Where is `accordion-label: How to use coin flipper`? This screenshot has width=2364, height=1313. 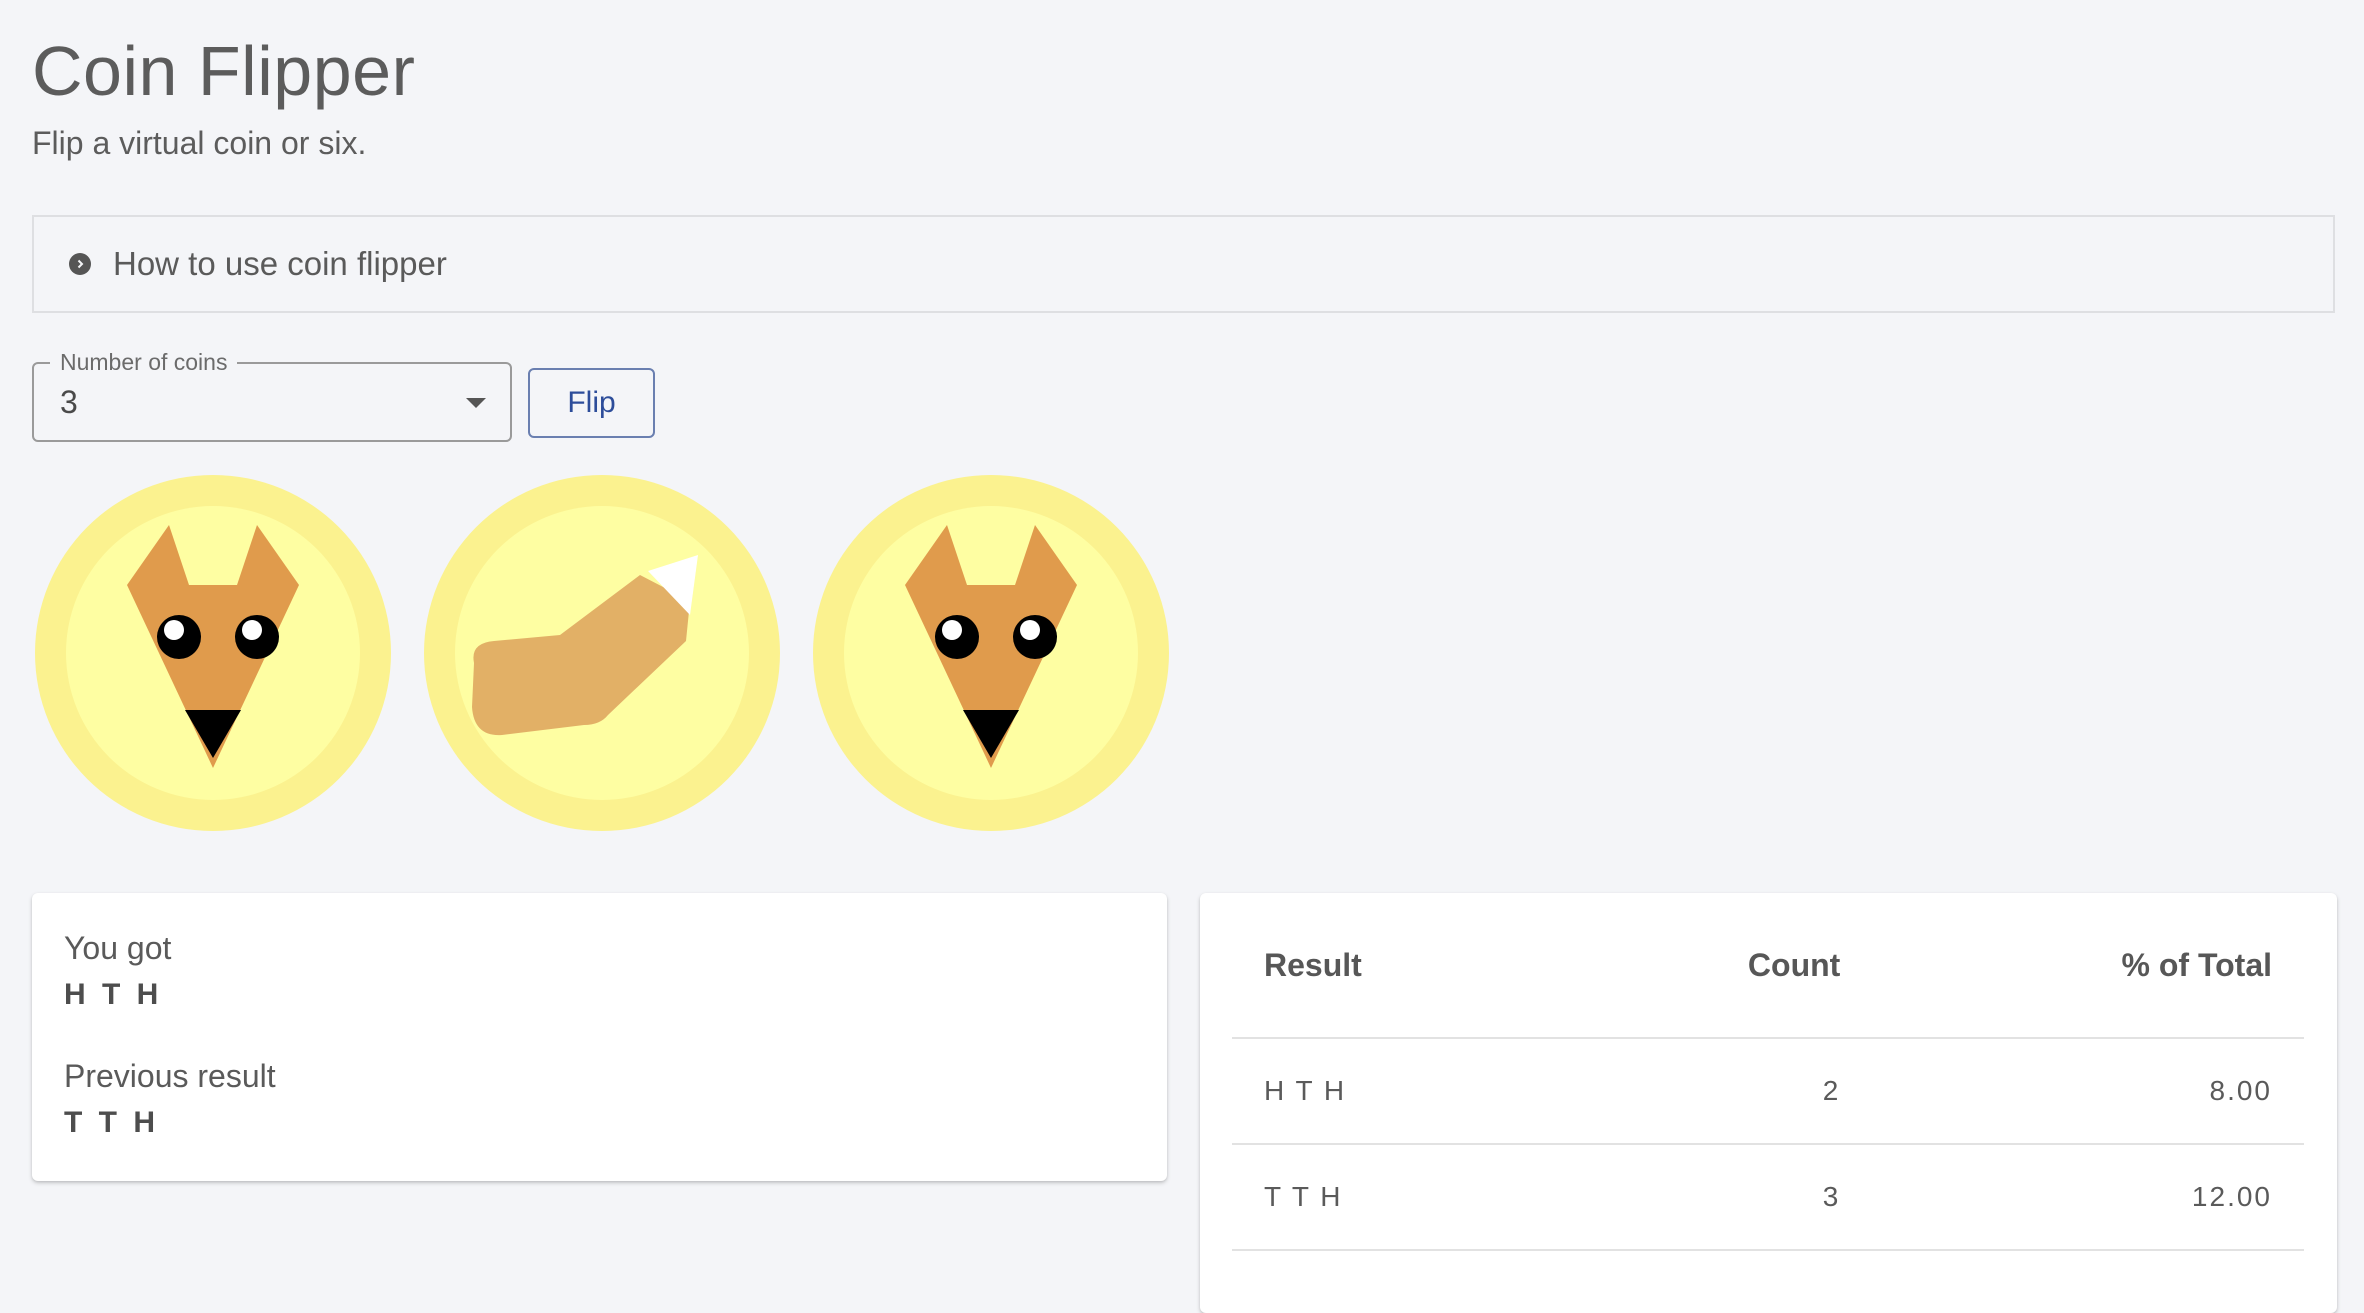
accordion-label: How to use coin flipper is located at coordinates (280, 263).